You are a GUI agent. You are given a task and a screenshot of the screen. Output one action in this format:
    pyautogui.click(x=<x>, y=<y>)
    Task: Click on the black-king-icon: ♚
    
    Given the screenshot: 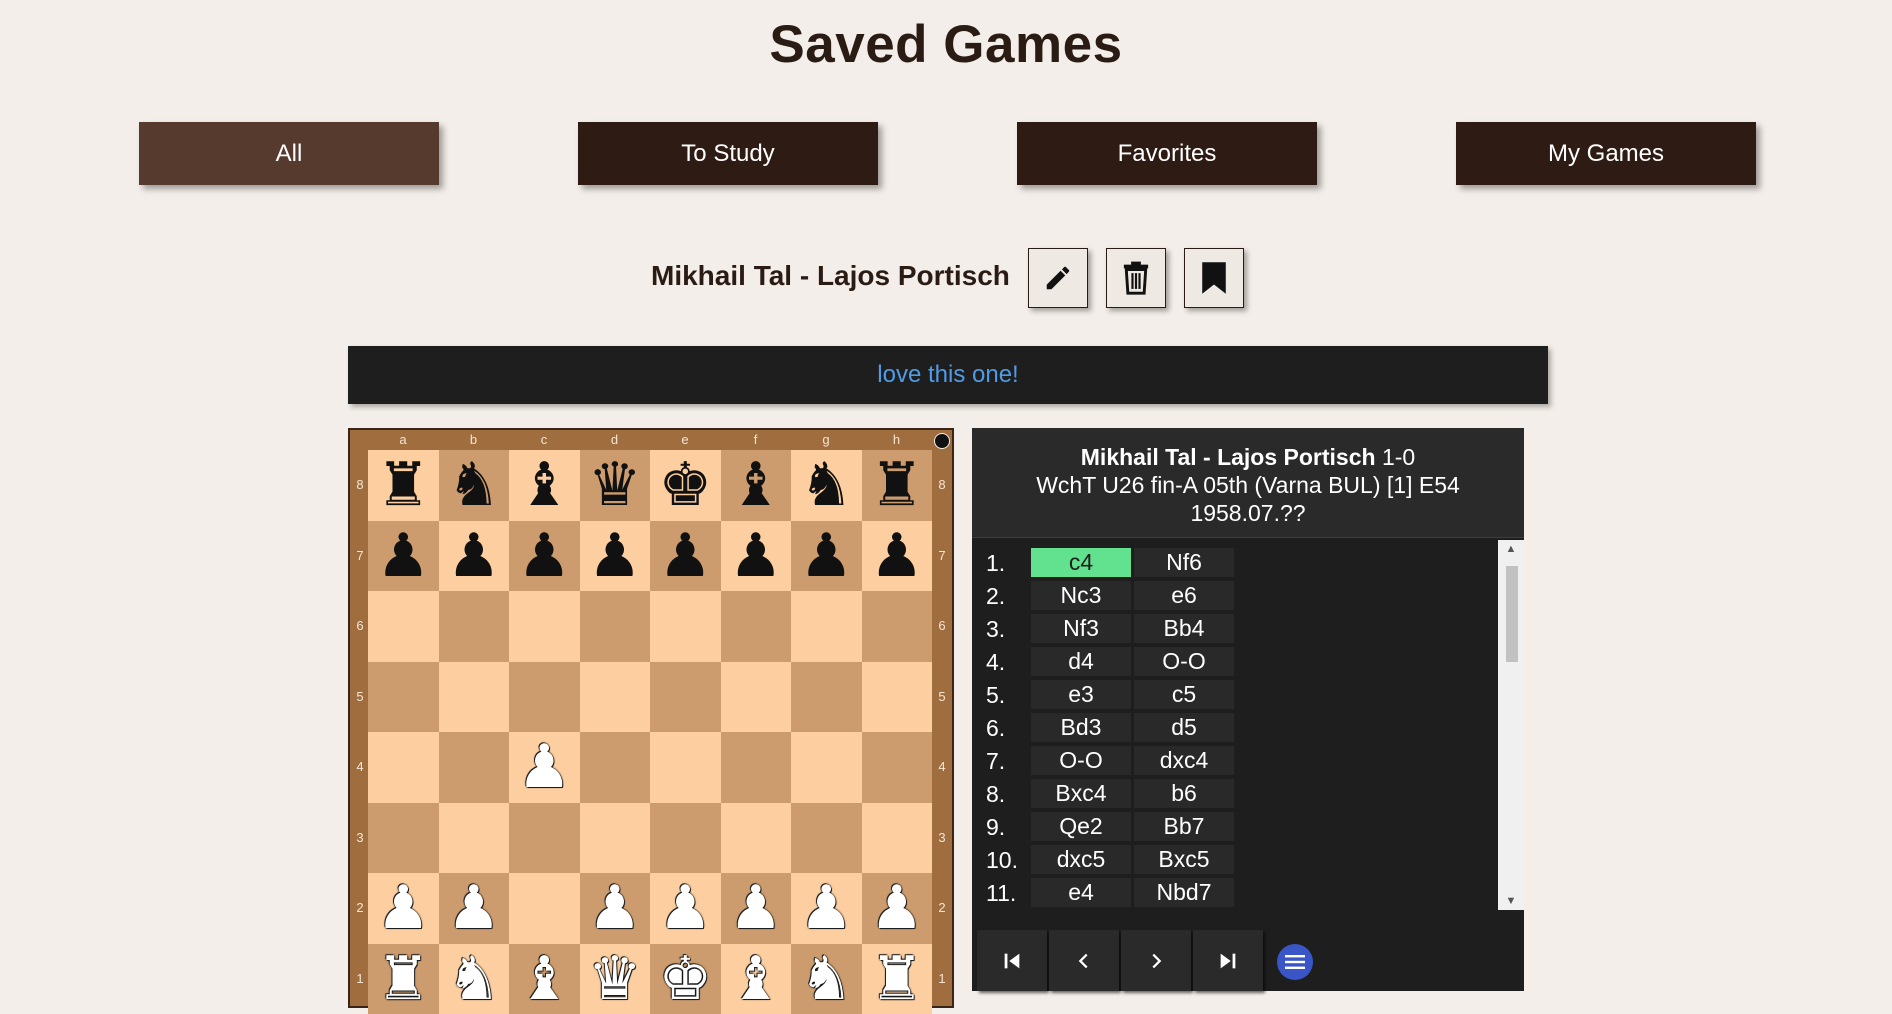 What is the action you would take?
    pyautogui.click(x=685, y=485)
    